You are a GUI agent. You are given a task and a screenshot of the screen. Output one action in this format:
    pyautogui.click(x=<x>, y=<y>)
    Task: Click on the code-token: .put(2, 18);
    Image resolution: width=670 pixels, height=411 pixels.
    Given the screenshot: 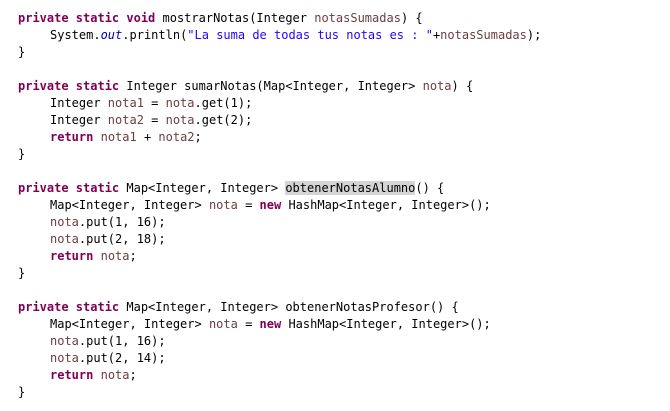 What is the action you would take?
    pyautogui.click(x=122, y=239)
    